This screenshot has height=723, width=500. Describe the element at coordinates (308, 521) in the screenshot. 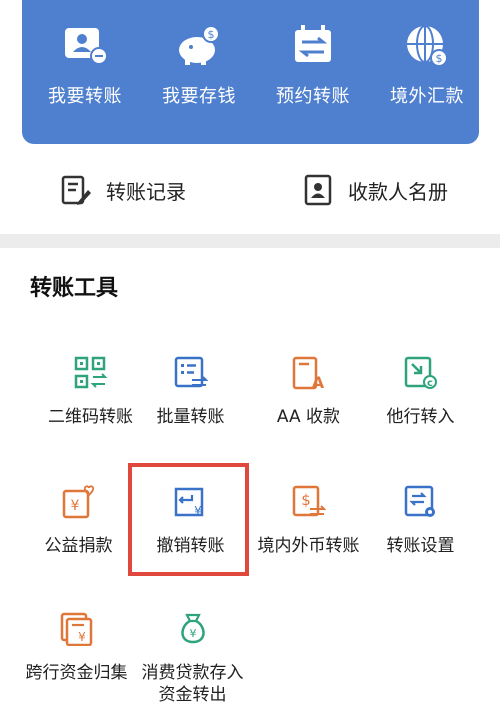

I see `tool-foreign-currency: $ 境内外币转账` at that location.